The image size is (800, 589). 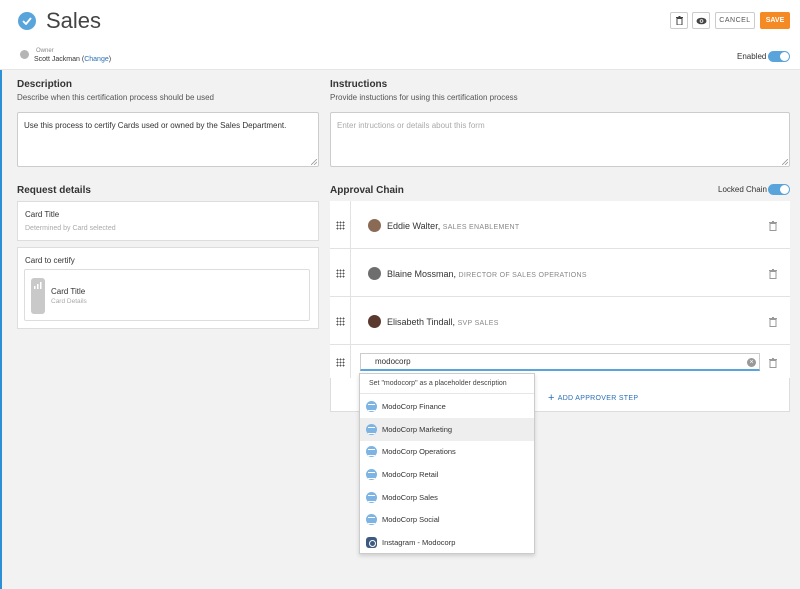 What do you see at coordinates (775, 20) in the screenshot?
I see `save-button: SAVE` at bounding box center [775, 20].